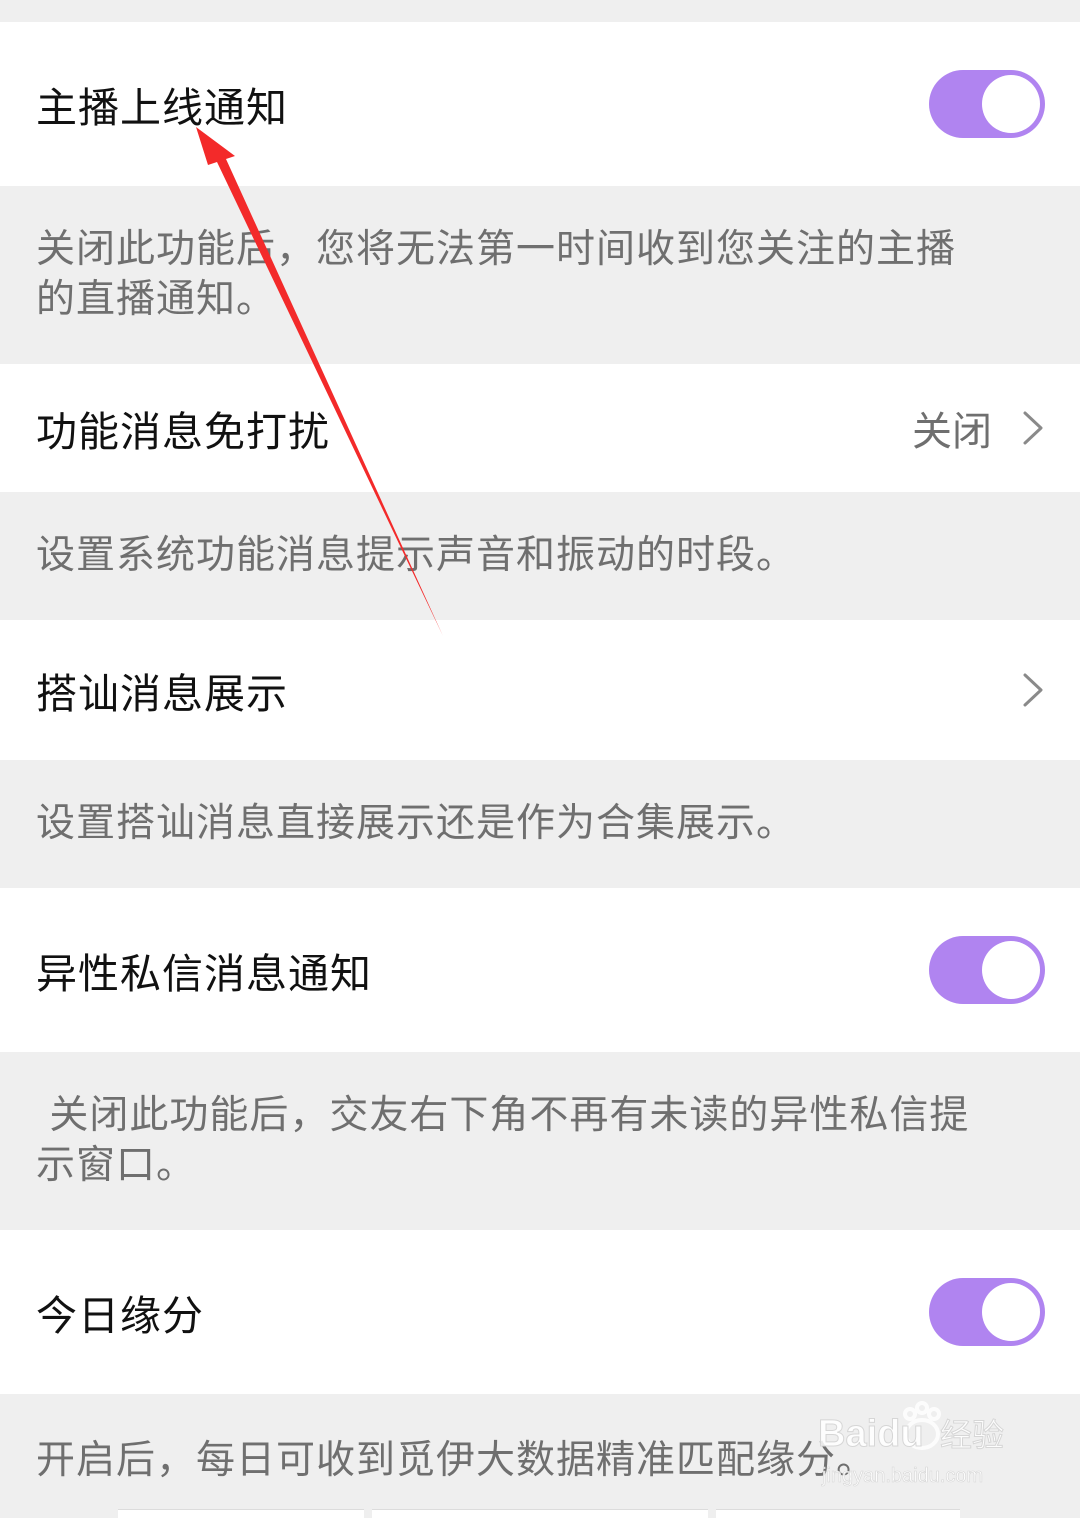  What do you see at coordinates (183, 432) in the screenshot?
I see `setting-label: 功能消息免打扰` at bounding box center [183, 432].